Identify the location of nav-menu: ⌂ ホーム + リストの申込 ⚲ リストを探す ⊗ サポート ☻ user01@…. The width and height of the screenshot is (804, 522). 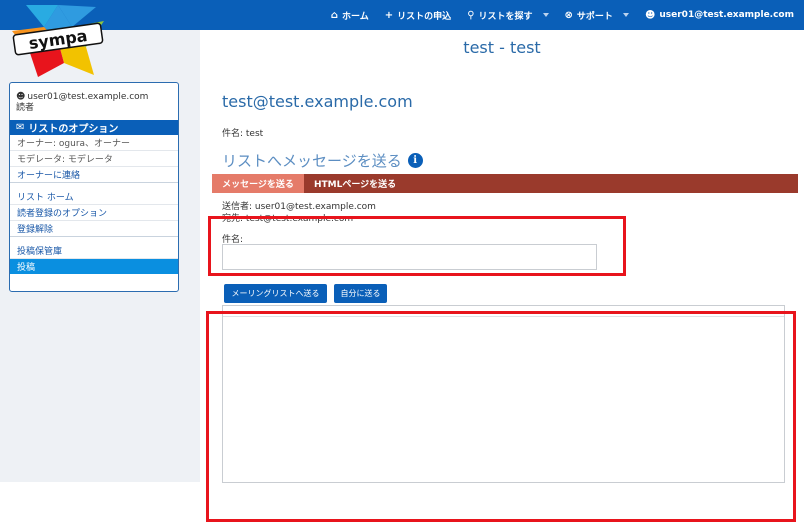
(562, 15).